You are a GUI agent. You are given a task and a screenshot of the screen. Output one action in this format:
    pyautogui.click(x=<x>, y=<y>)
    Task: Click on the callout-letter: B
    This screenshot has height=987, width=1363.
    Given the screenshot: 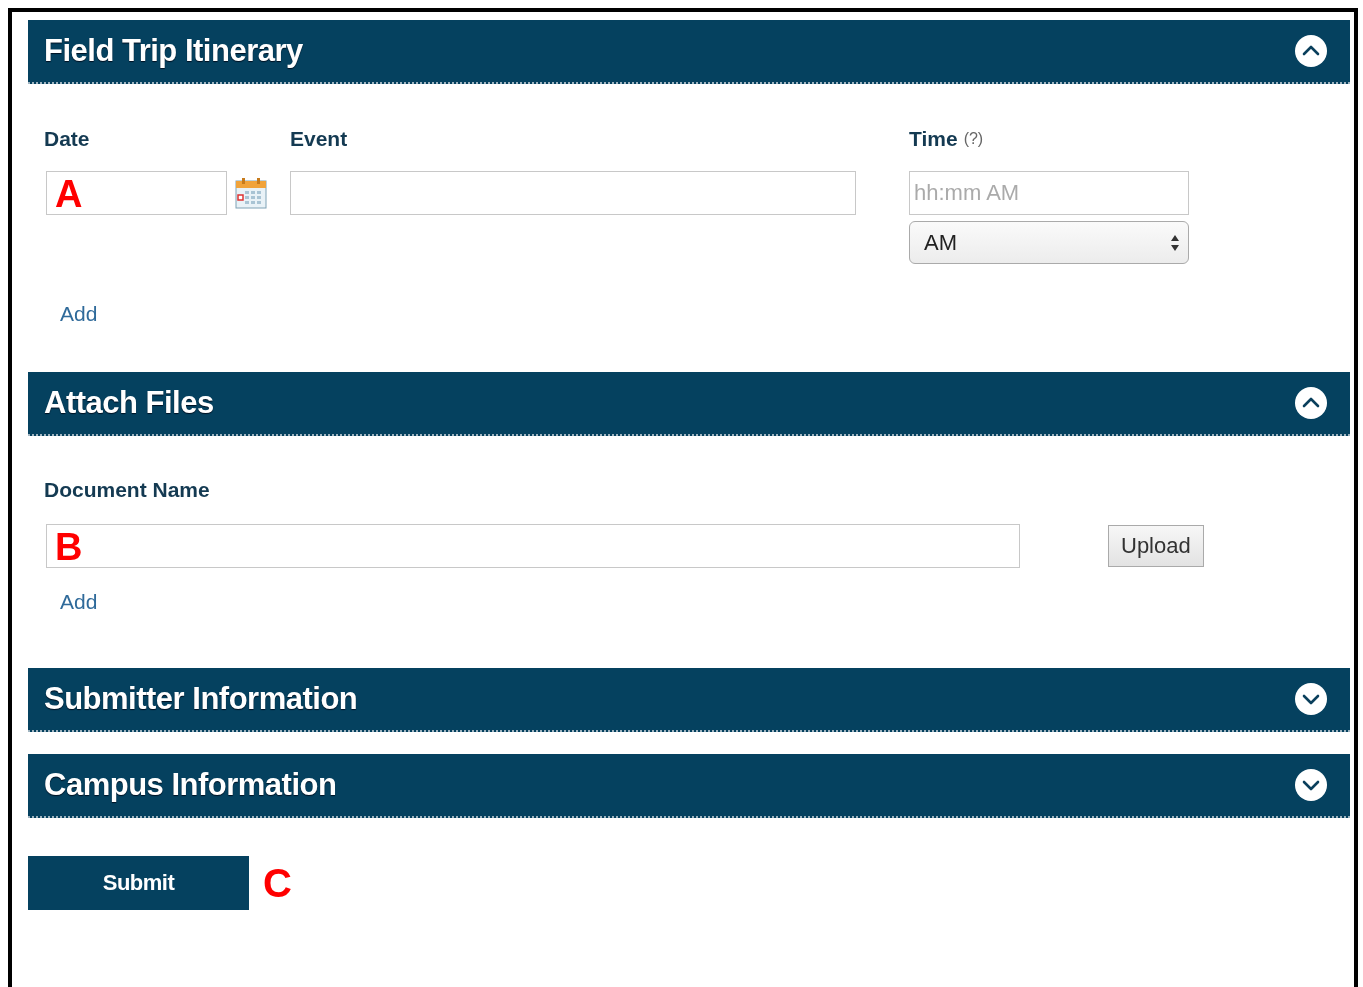 What is the action you would take?
    pyautogui.click(x=69, y=547)
    